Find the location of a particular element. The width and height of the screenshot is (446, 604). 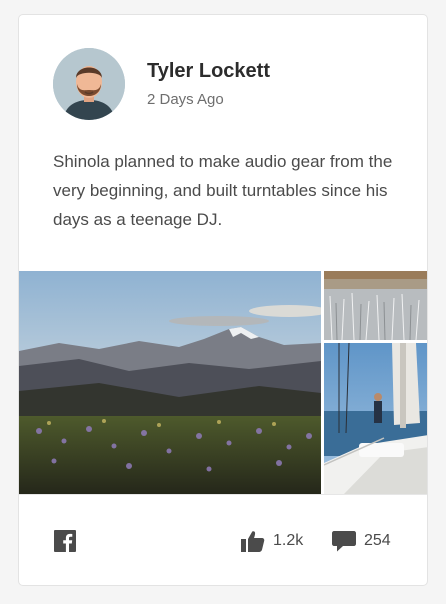

facebook-icon is located at coordinates (65, 541).